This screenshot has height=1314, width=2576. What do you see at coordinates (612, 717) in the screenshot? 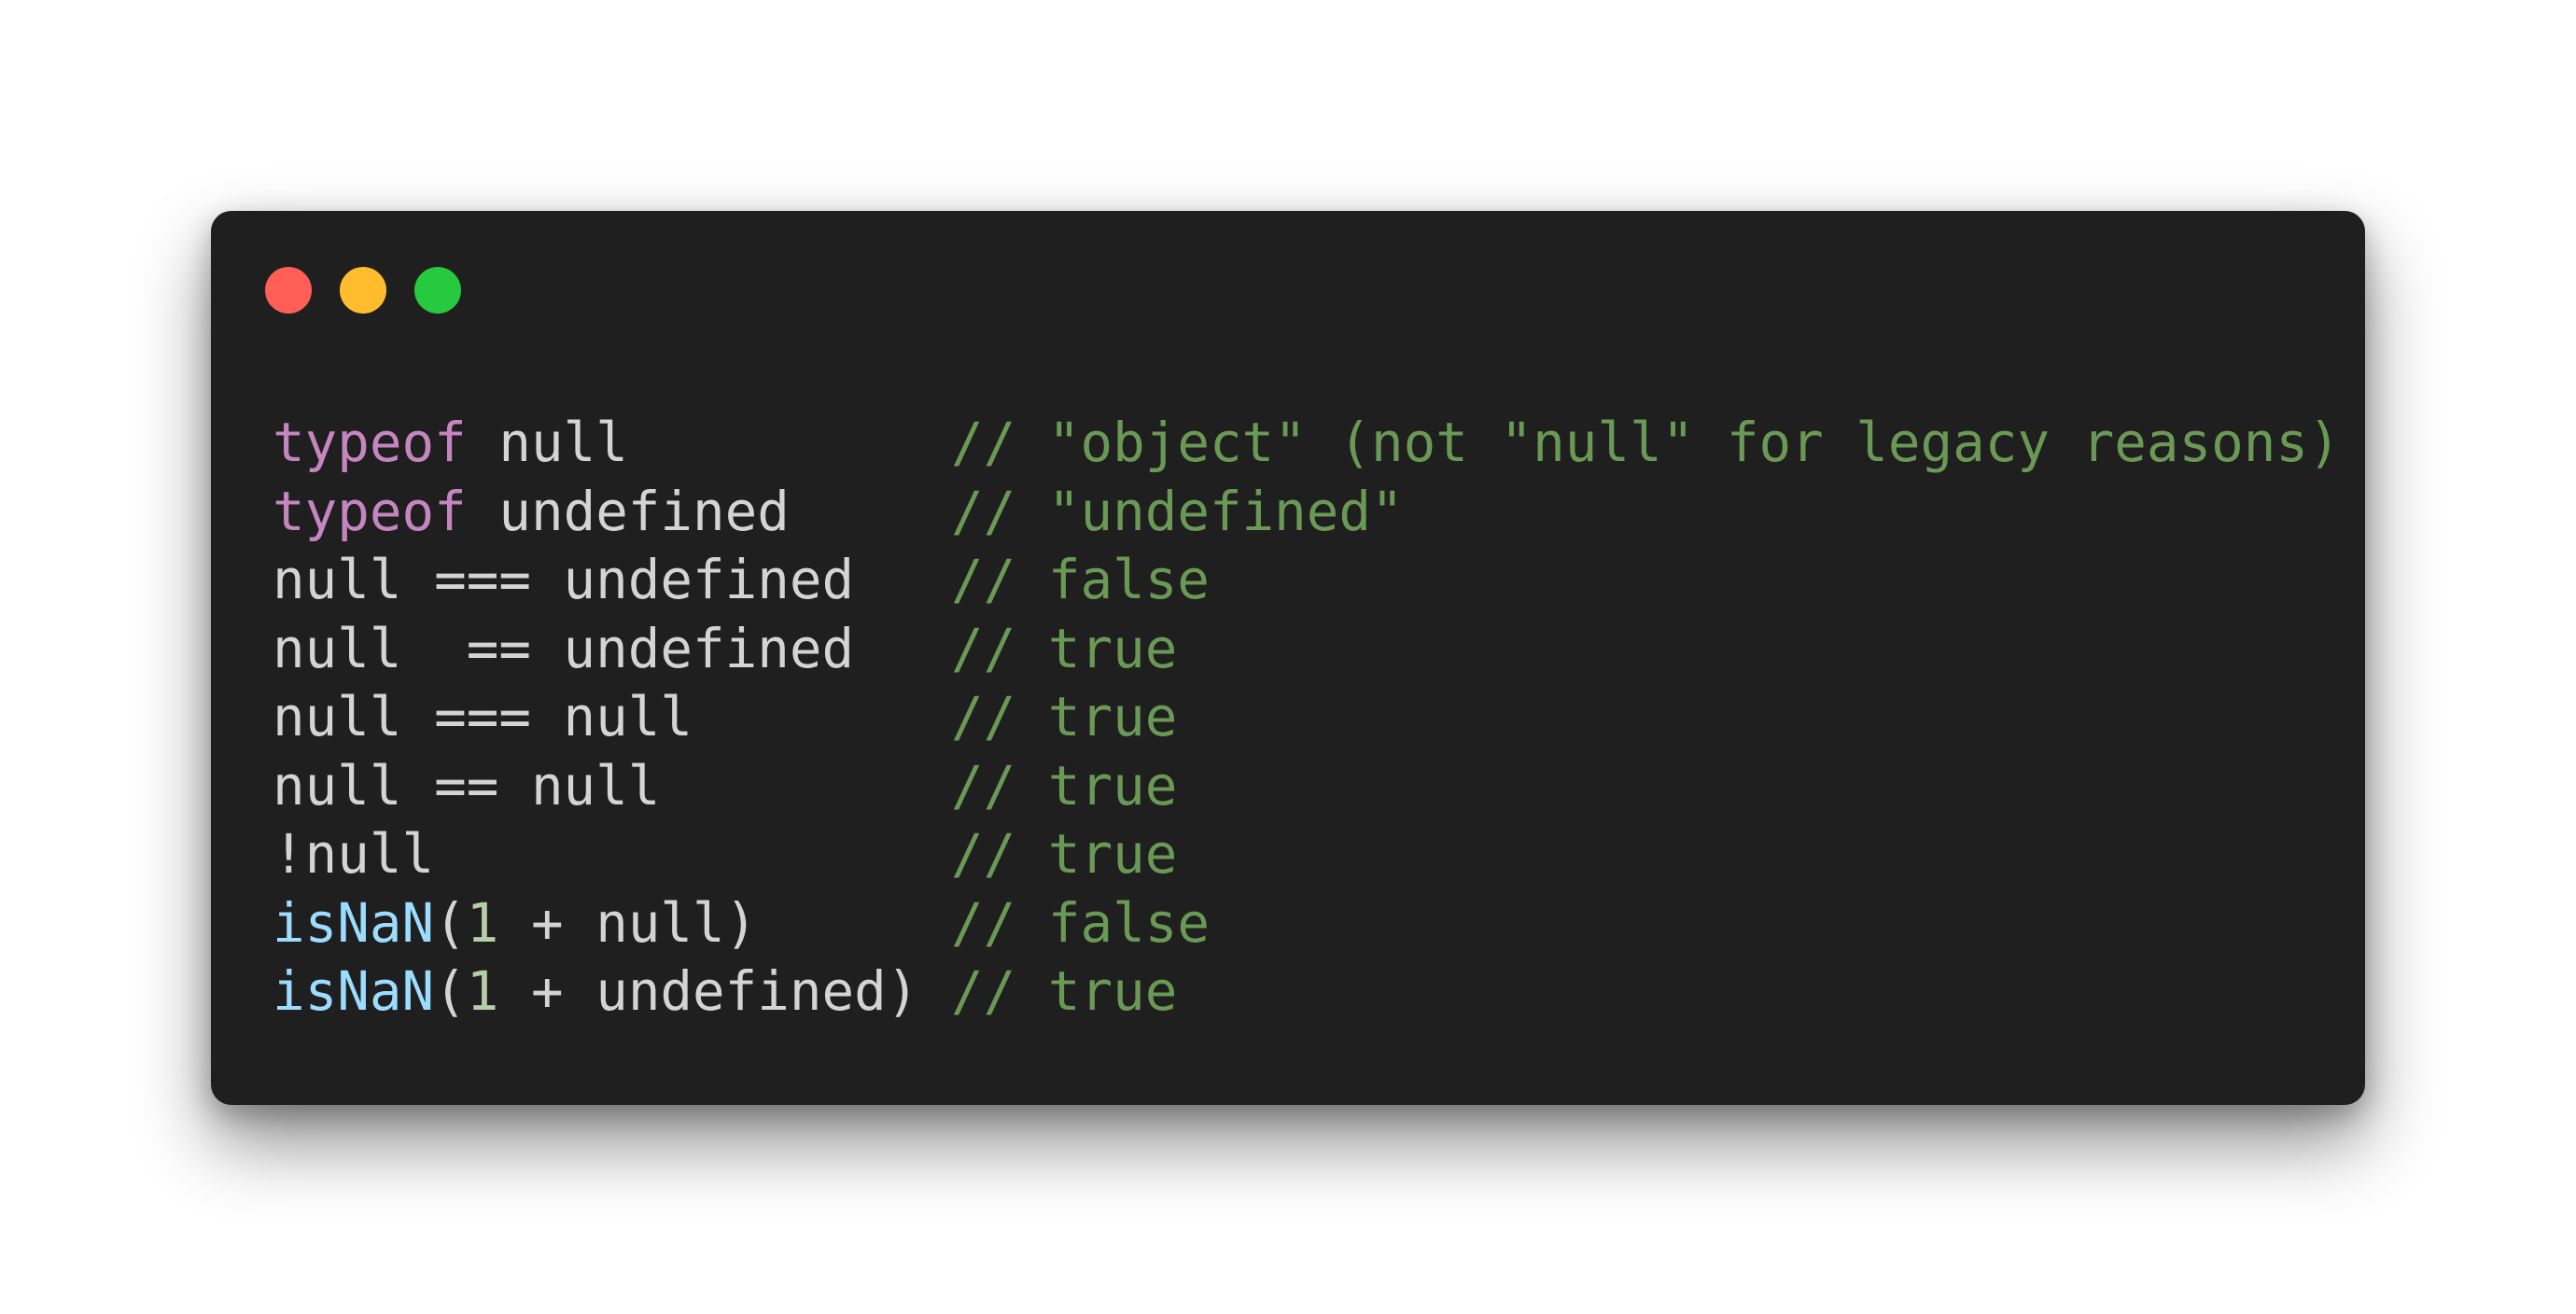
I see `code-token: null === null` at bounding box center [612, 717].